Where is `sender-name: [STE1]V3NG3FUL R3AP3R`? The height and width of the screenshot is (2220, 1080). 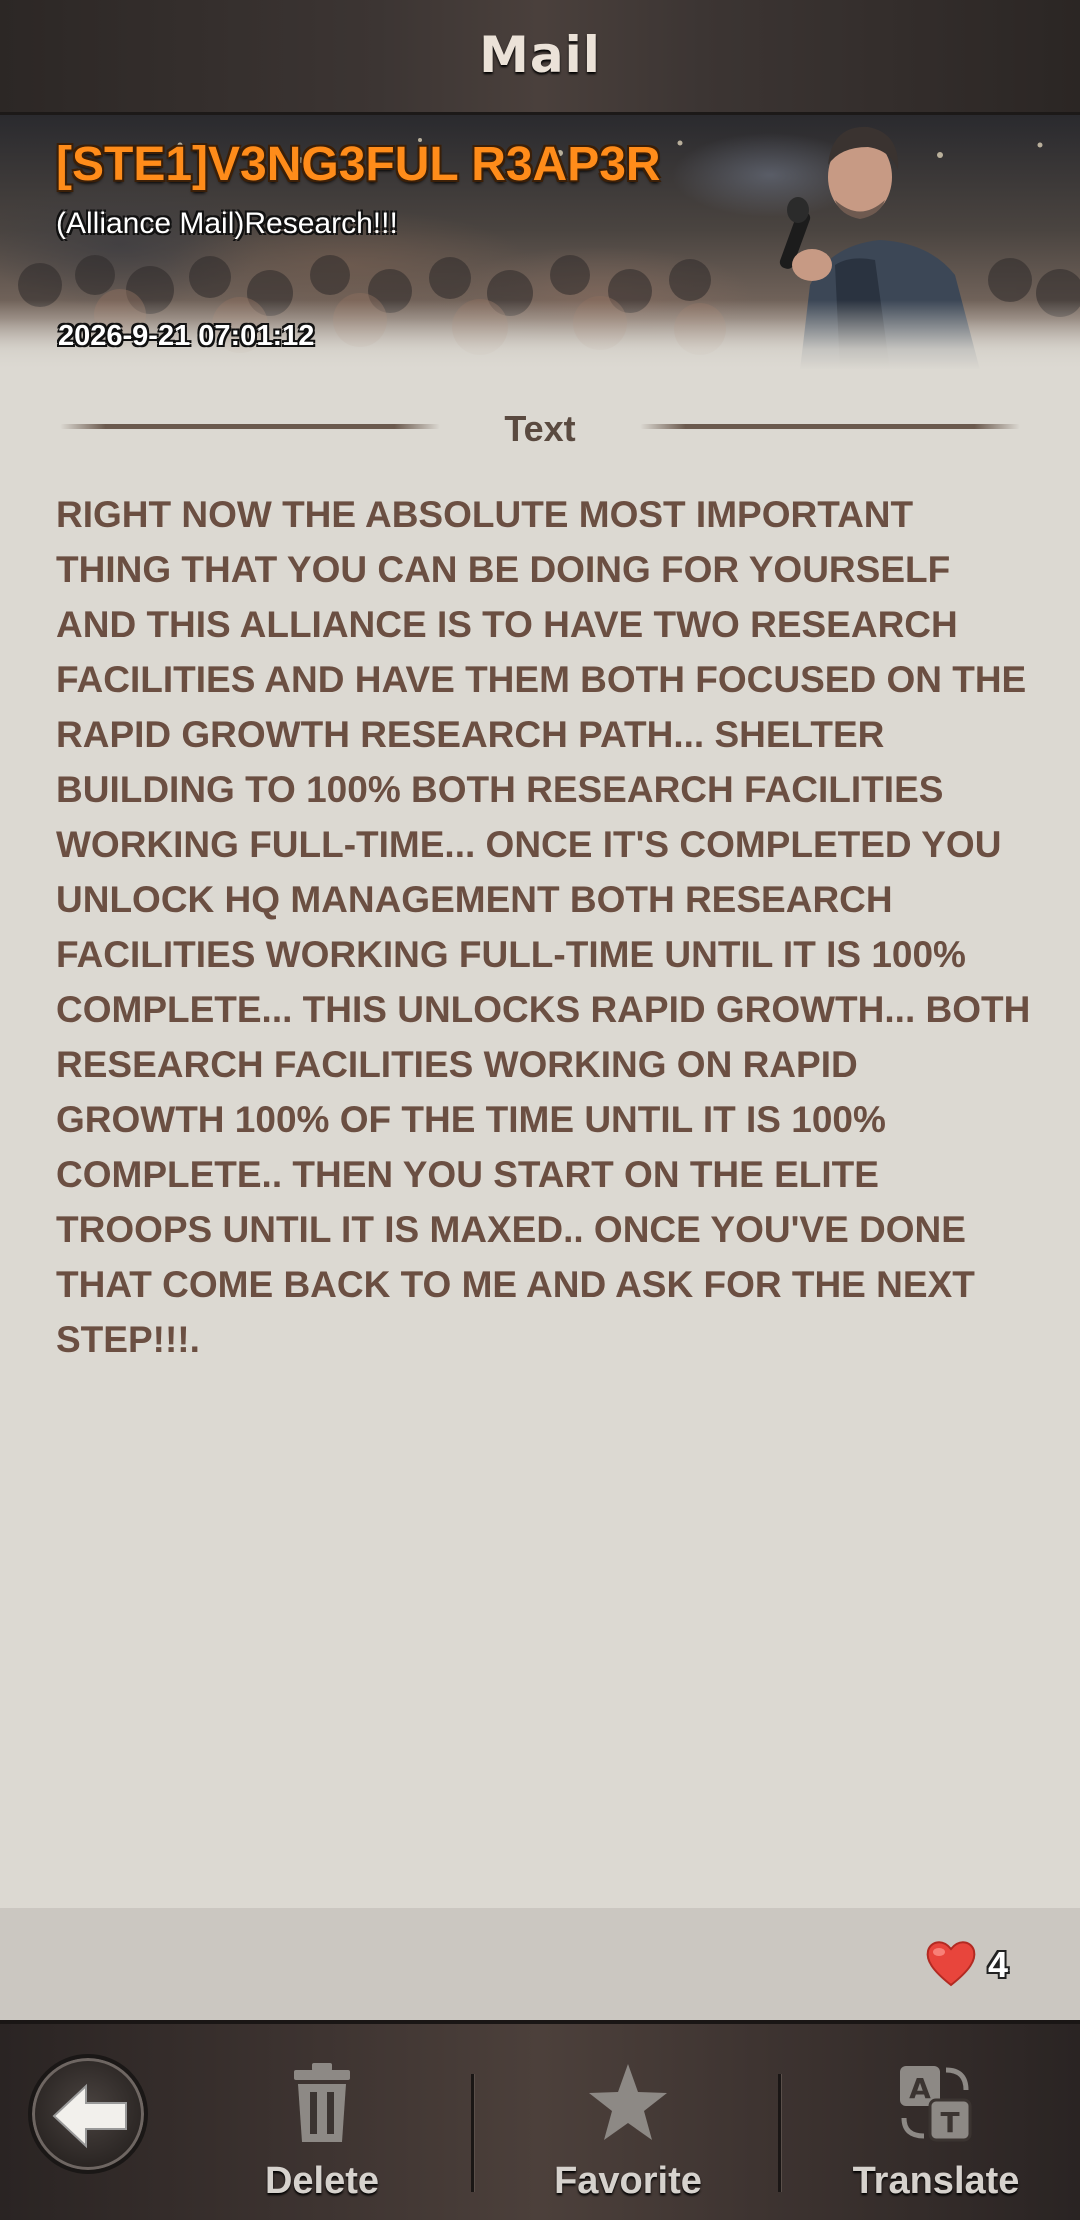
sender-name: [STE1]V3NG3FUL R3AP3R is located at coordinates (358, 164).